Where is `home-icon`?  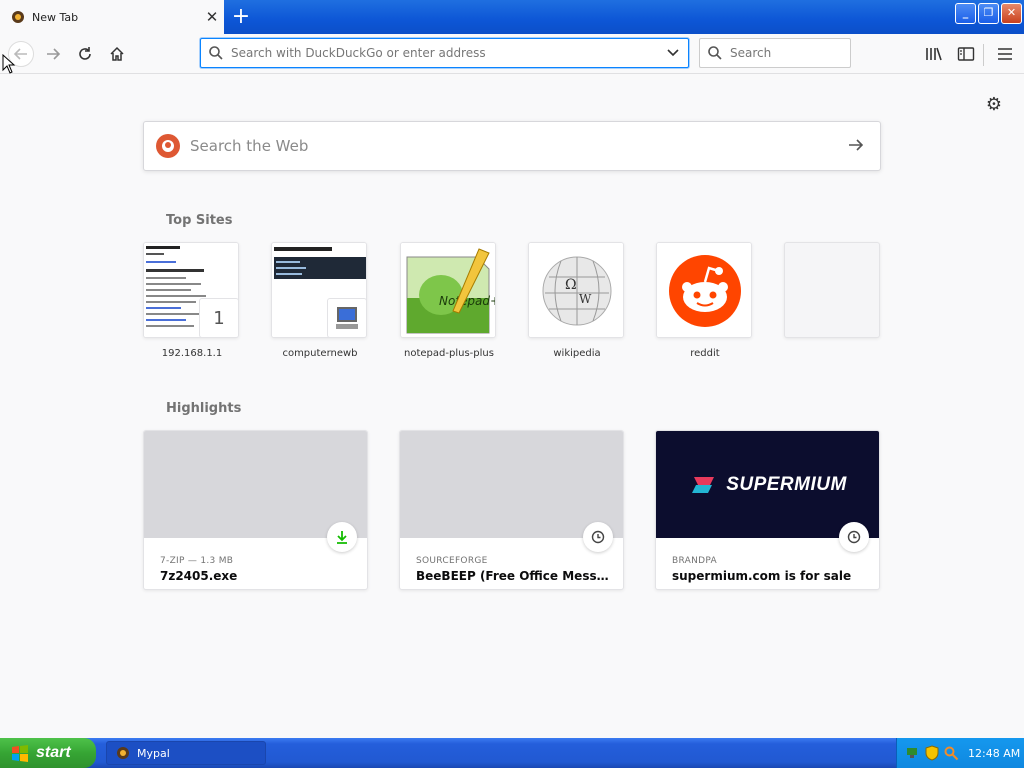
home-icon is located at coordinates (117, 53).